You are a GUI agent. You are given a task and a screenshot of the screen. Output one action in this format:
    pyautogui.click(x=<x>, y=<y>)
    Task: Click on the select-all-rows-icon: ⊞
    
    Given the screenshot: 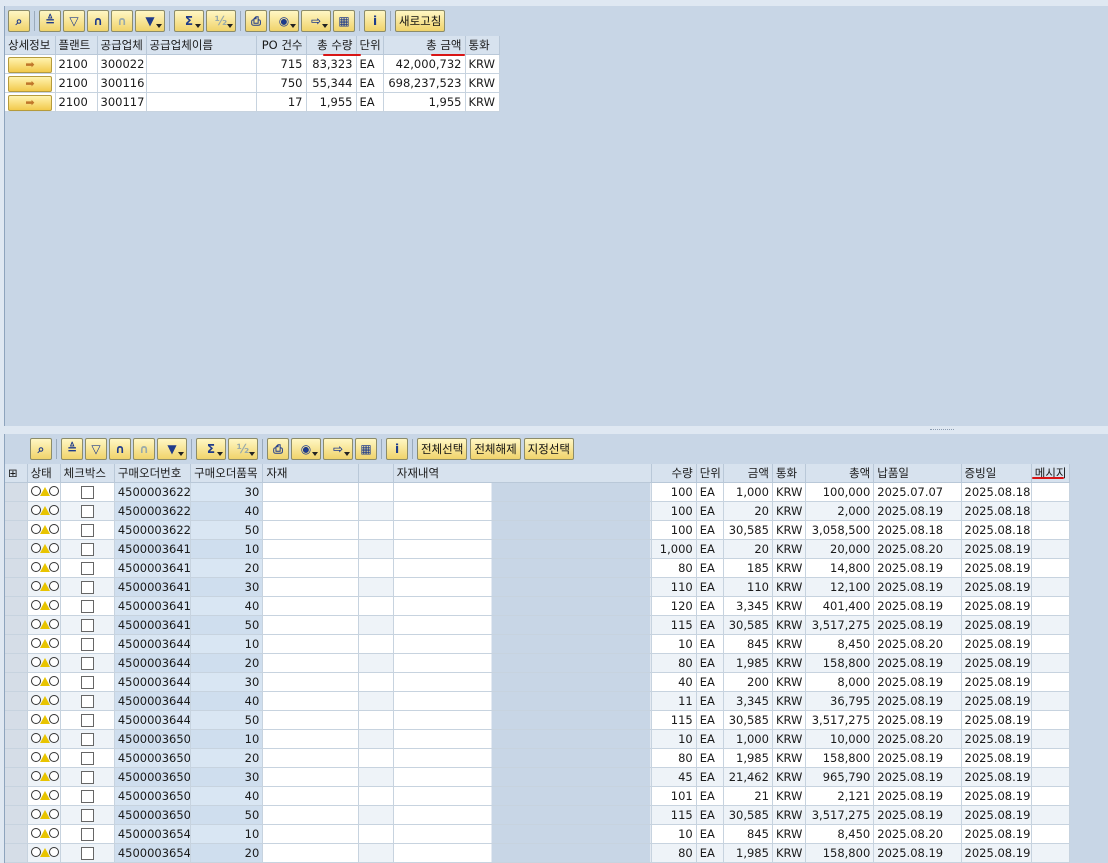 What is the action you would take?
    pyautogui.click(x=16, y=473)
    